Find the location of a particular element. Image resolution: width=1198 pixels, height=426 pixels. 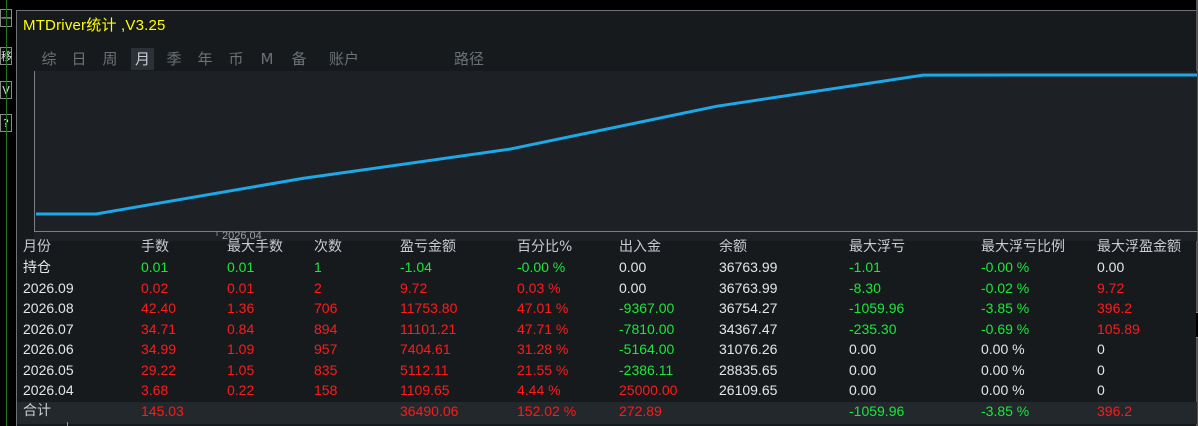

cell-deposit-withdrawal: 25000.00 is located at coordinates (648, 390).